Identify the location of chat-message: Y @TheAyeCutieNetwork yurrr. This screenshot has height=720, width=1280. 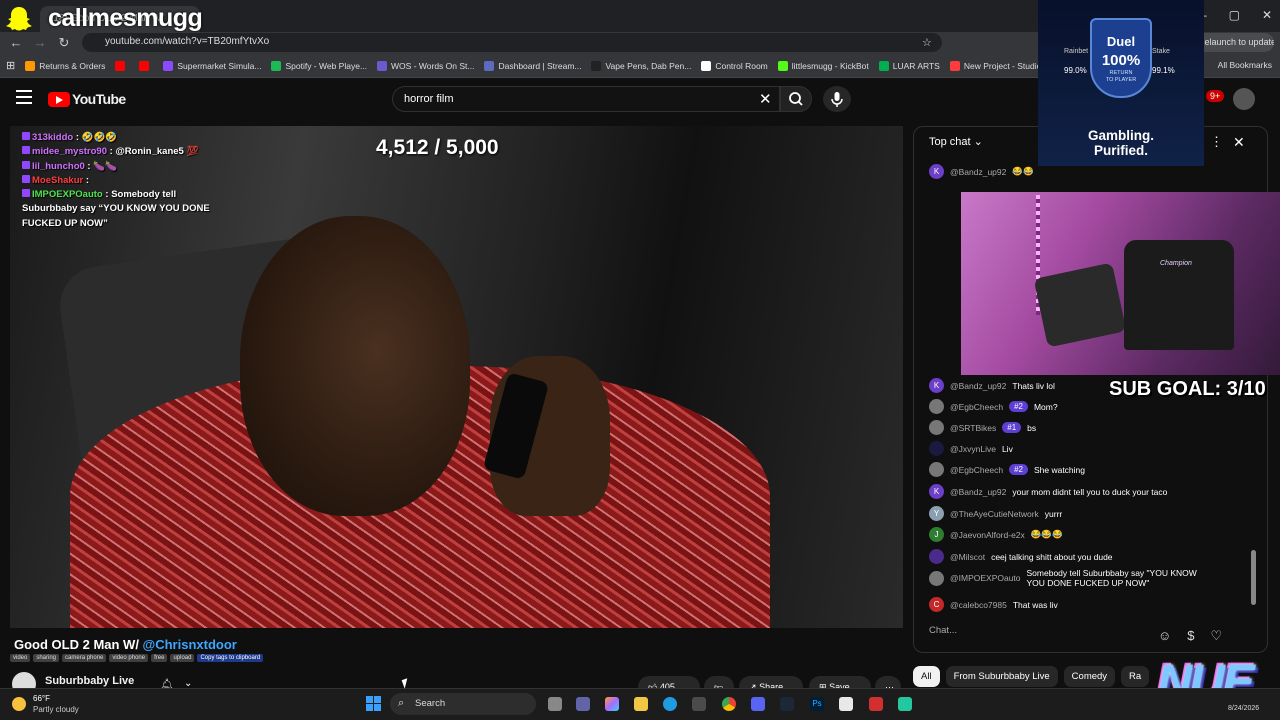
(995, 513).